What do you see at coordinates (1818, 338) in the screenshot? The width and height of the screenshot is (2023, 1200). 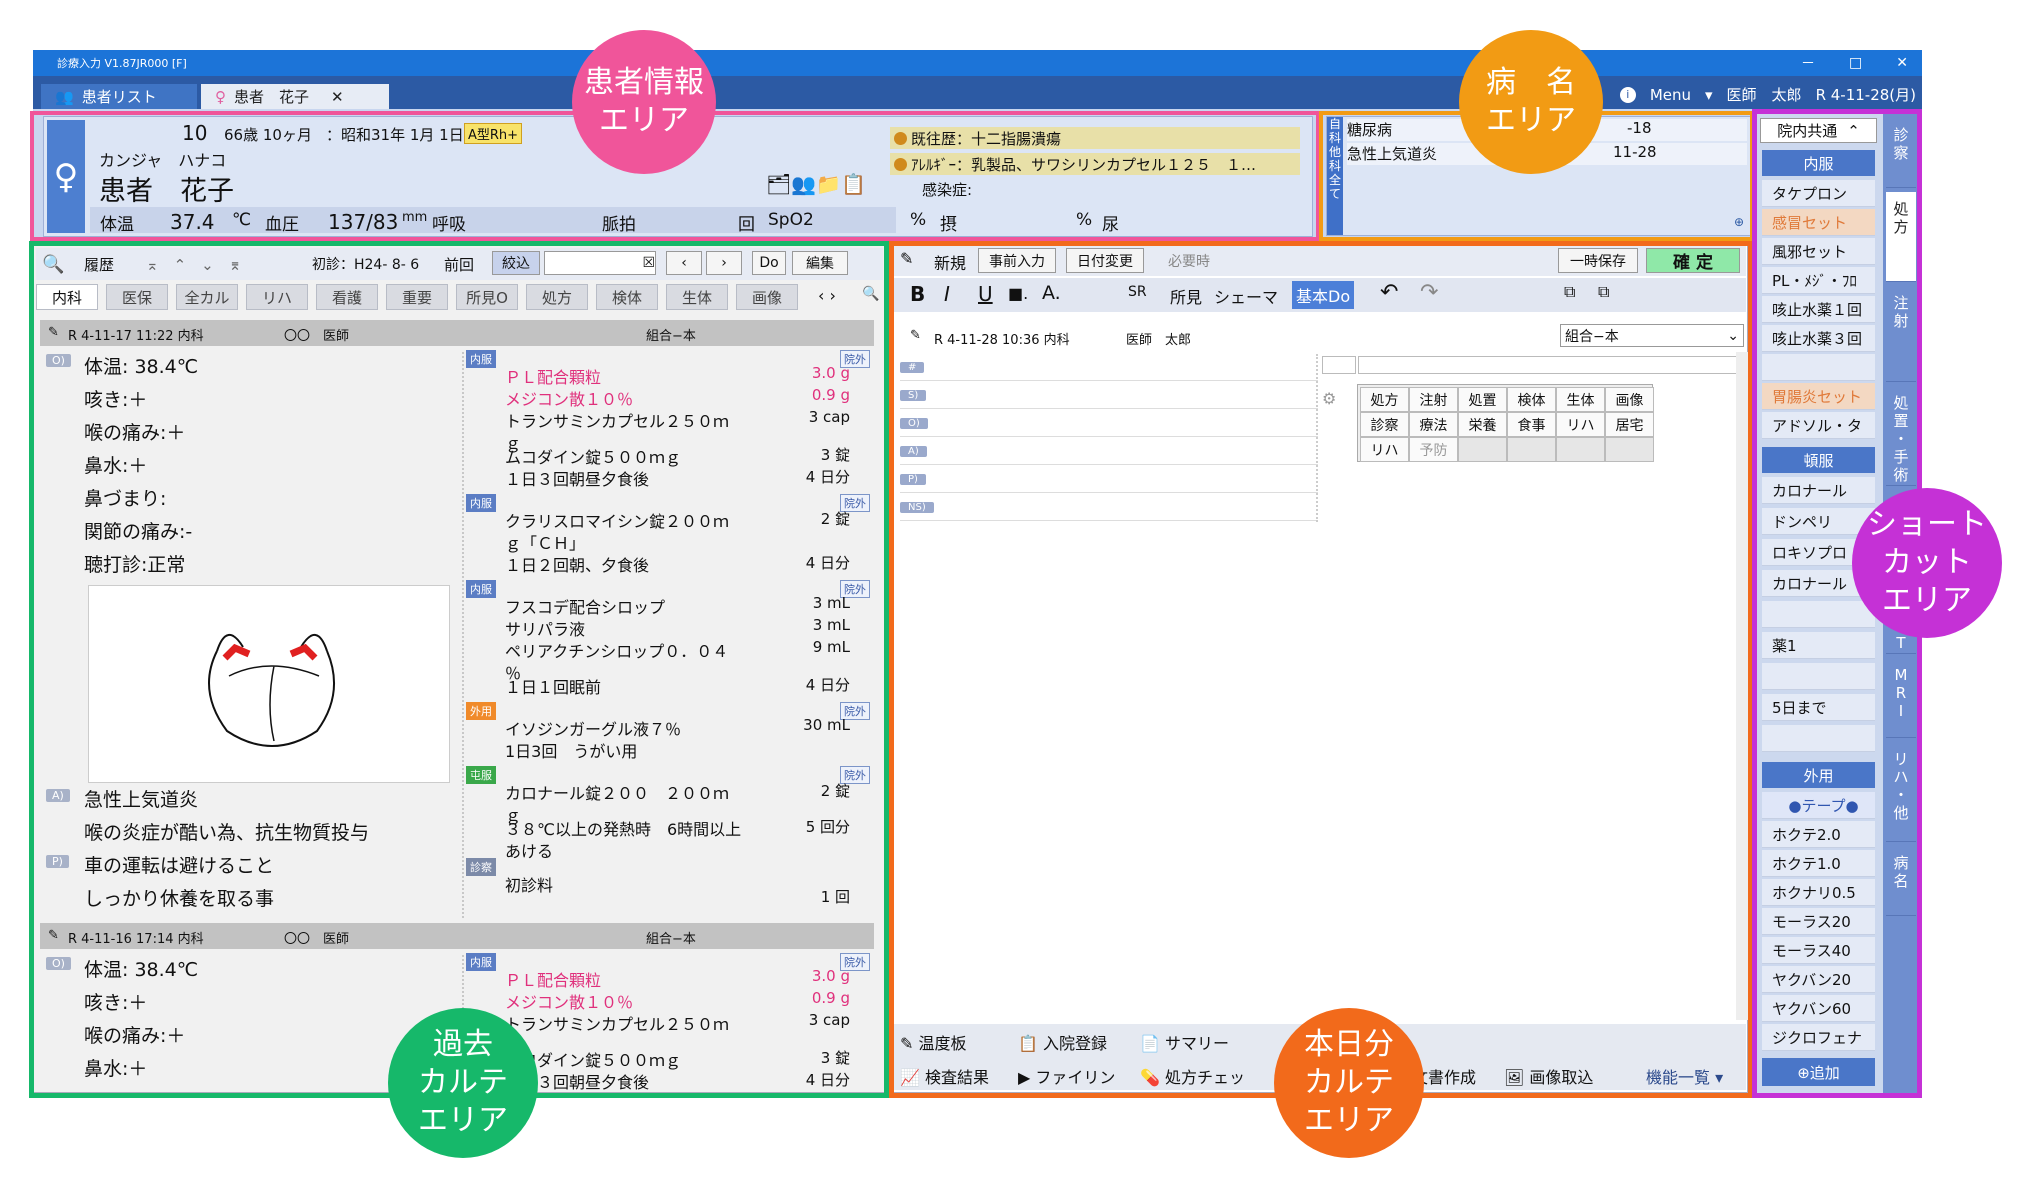 I see `shortcut-item: 咳止水薬３回` at bounding box center [1818, 338].